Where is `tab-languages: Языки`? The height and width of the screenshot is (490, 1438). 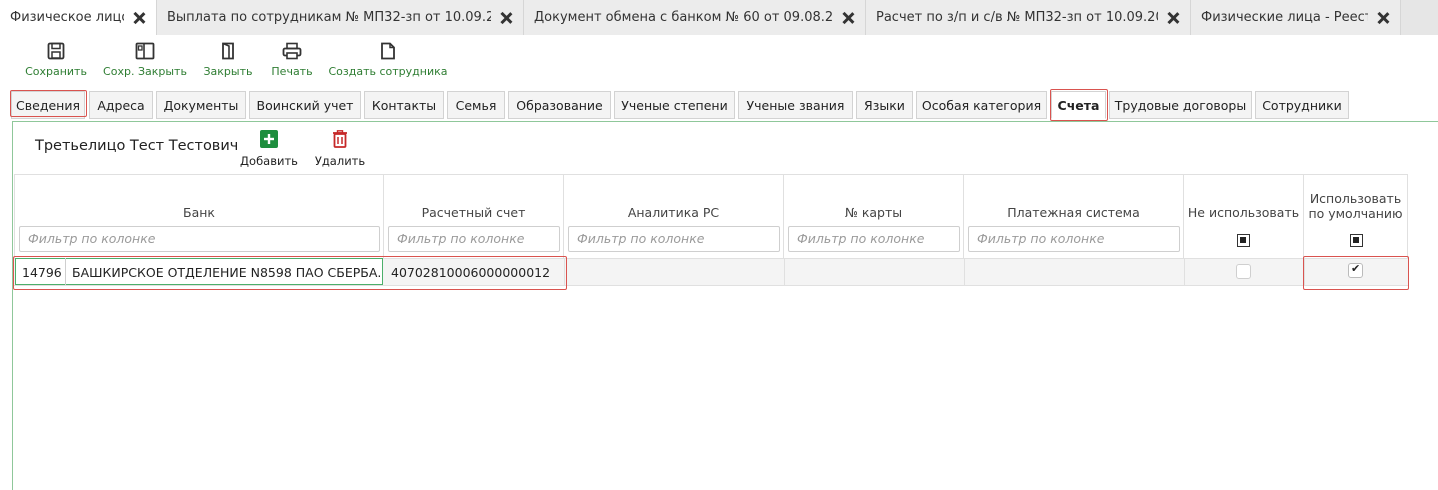 tab-languages: Языки is located at coordinates (884, 105).